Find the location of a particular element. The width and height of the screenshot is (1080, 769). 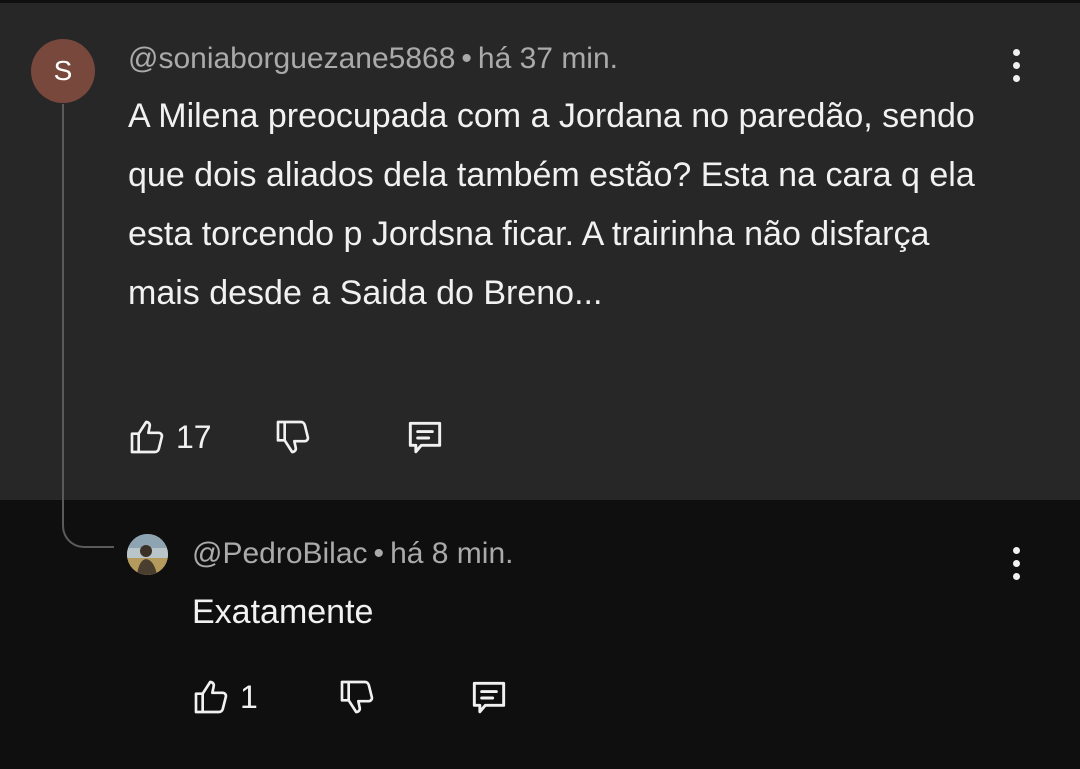

reply-more-options-button is located at coordinates (1016, 563).